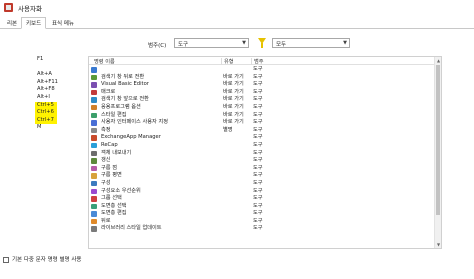 This screenshot has height=279, width=474. What do you see at coordinates (262, 123) in the screenshot?
I see `table-row: 사용자 인터페이스 사용자 지정 바로 가기 도구` at bounding box center [262, 123].